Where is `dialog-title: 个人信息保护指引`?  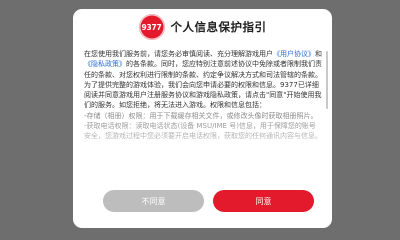
dialog-title: 个人信息保护指引 is located at coordinates (218, 27).